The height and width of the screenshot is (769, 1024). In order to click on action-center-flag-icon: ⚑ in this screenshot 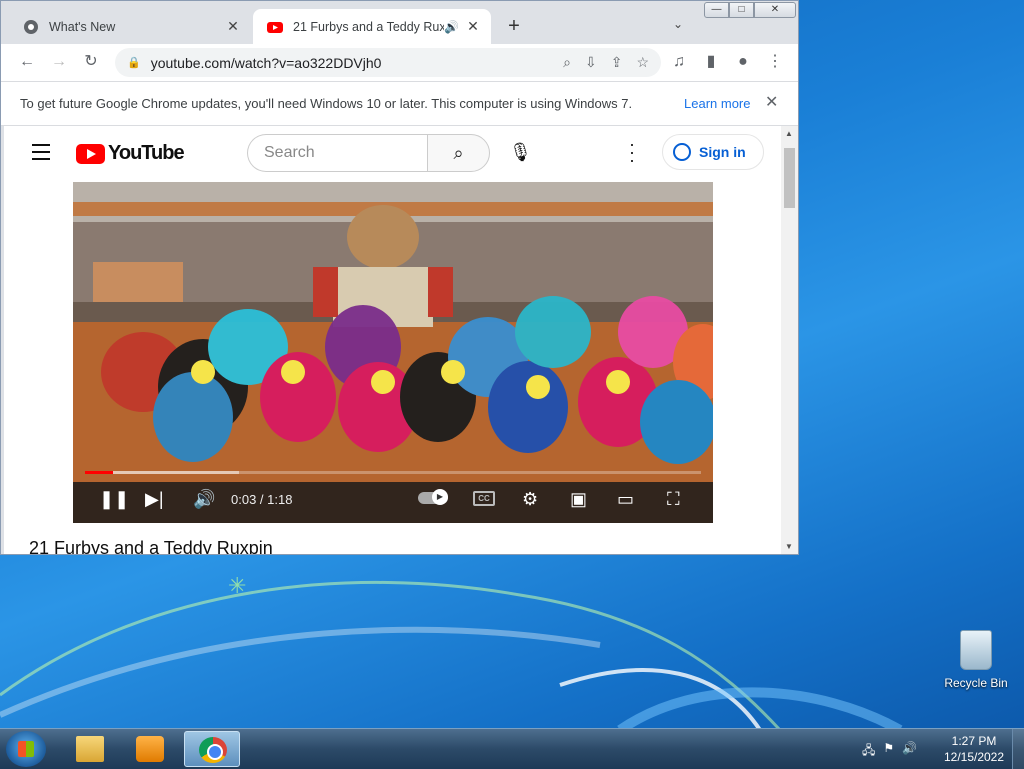, I will do `click(888, 751)`.